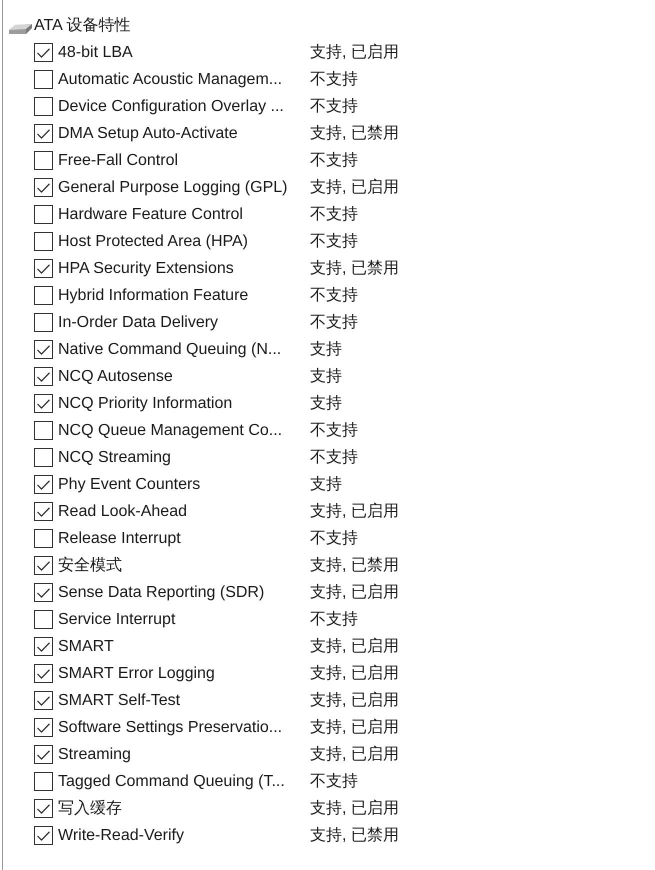 This screenshot has height=870, width=655. What do you see at coordinates (119, 160) in the screenshot?
I see `feature-name: Free-Fall Control` at bounding box center [119, 160].